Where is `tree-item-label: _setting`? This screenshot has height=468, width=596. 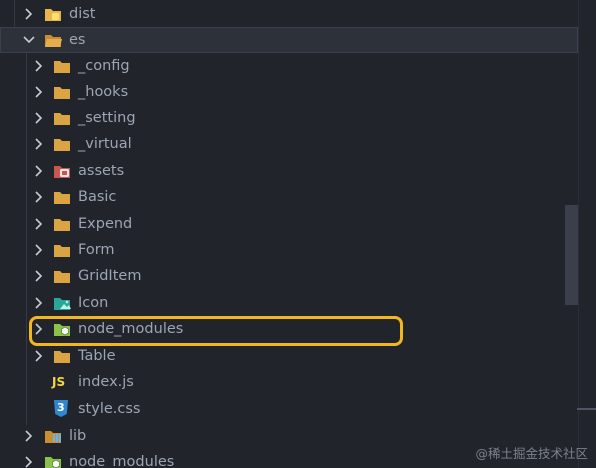 tree-item-label: _setting is located at coordinates (107, 118).